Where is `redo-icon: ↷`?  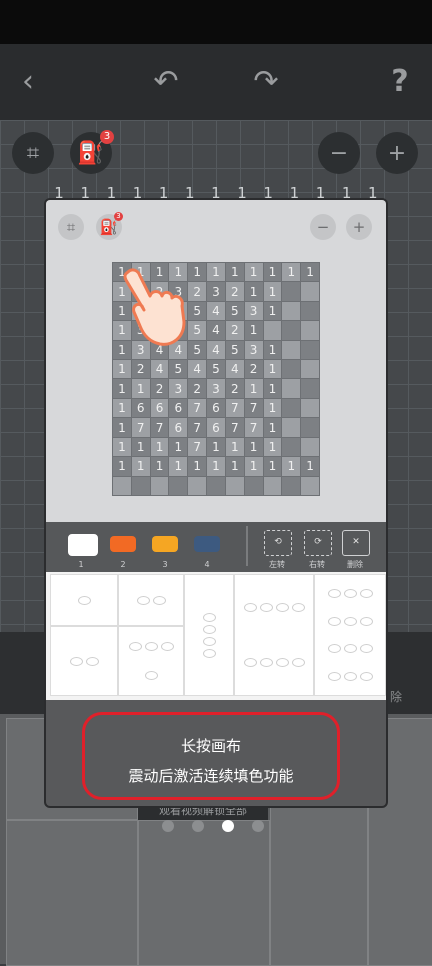
redo-icon: ↷ is located at coordinates (266, 82).